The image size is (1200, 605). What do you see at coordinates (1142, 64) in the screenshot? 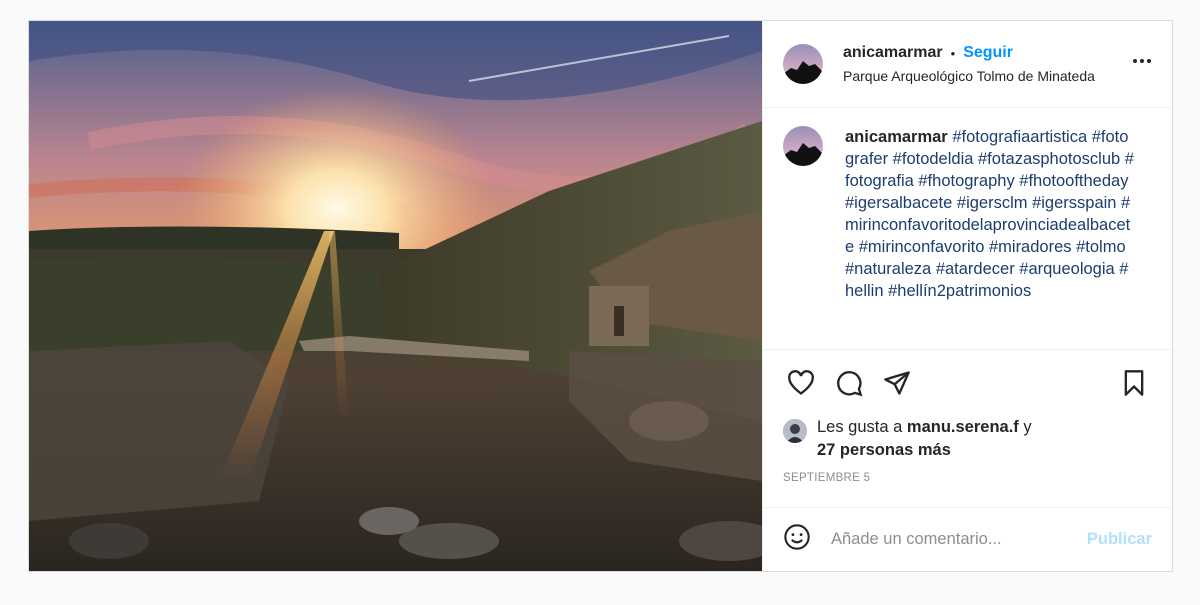
I see `more-options-icon` at bounding box center [1142, 64].